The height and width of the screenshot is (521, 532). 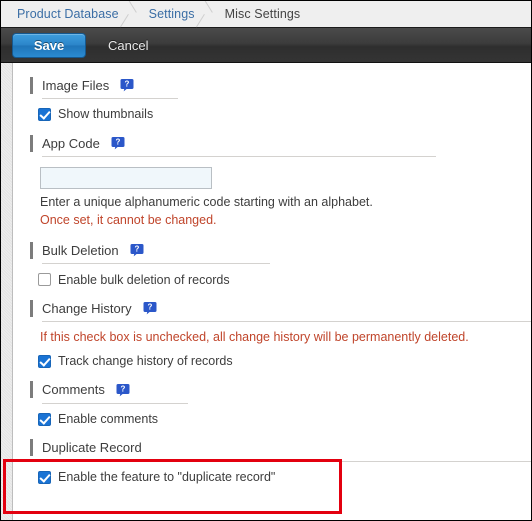 What do you see at coordinates (166, 477) in the screenshot?
I see `checkbox-label-enable-duplicate-record: Enable the feature to "duplicate record"` at bounding box center [166, 477].